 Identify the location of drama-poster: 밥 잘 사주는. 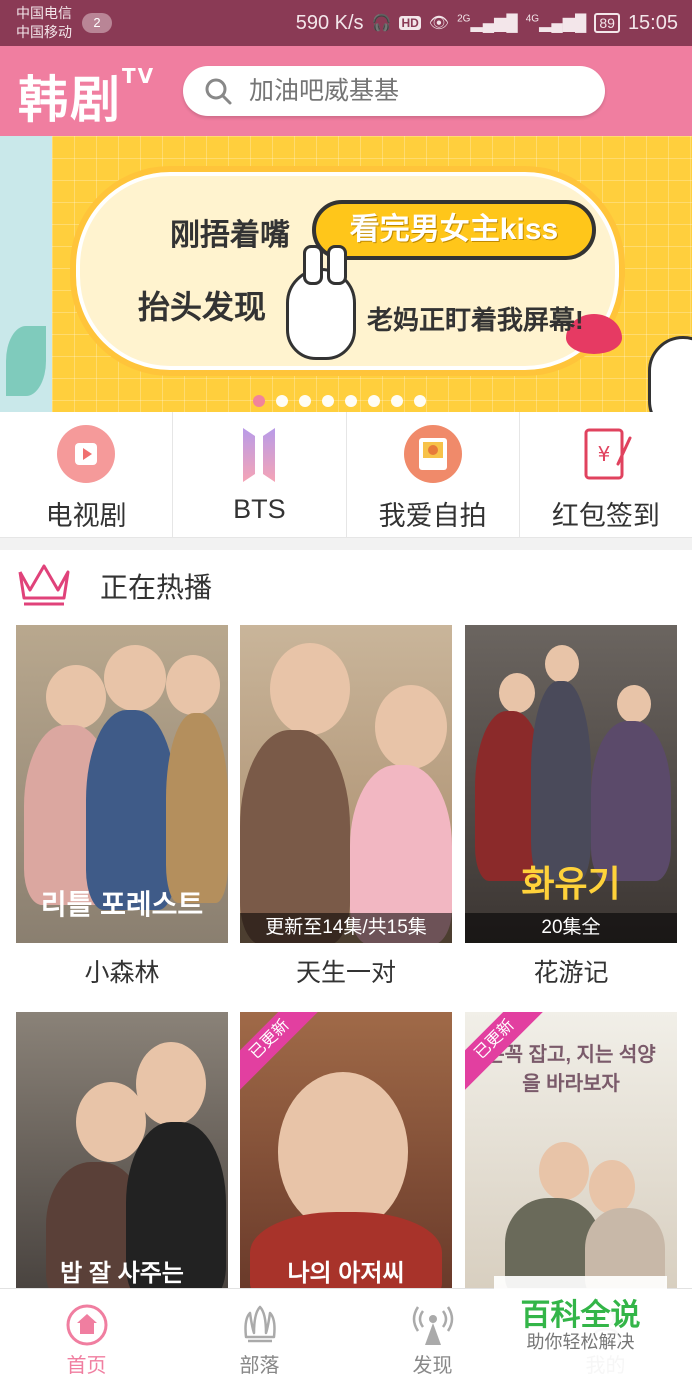
(122, 1150).